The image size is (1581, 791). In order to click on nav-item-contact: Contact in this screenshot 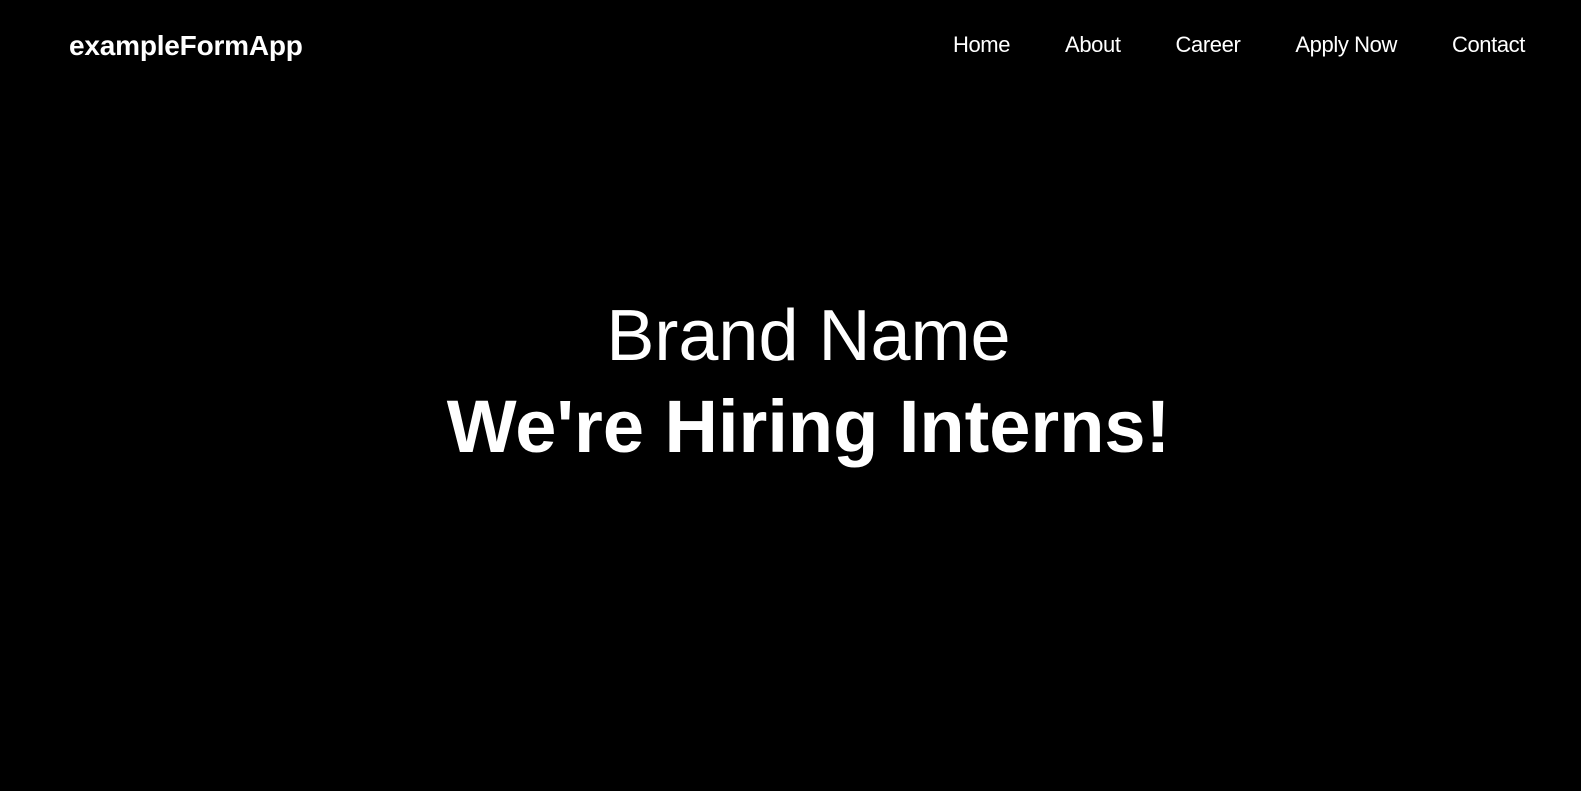, I will do `click(1488, 45)`.